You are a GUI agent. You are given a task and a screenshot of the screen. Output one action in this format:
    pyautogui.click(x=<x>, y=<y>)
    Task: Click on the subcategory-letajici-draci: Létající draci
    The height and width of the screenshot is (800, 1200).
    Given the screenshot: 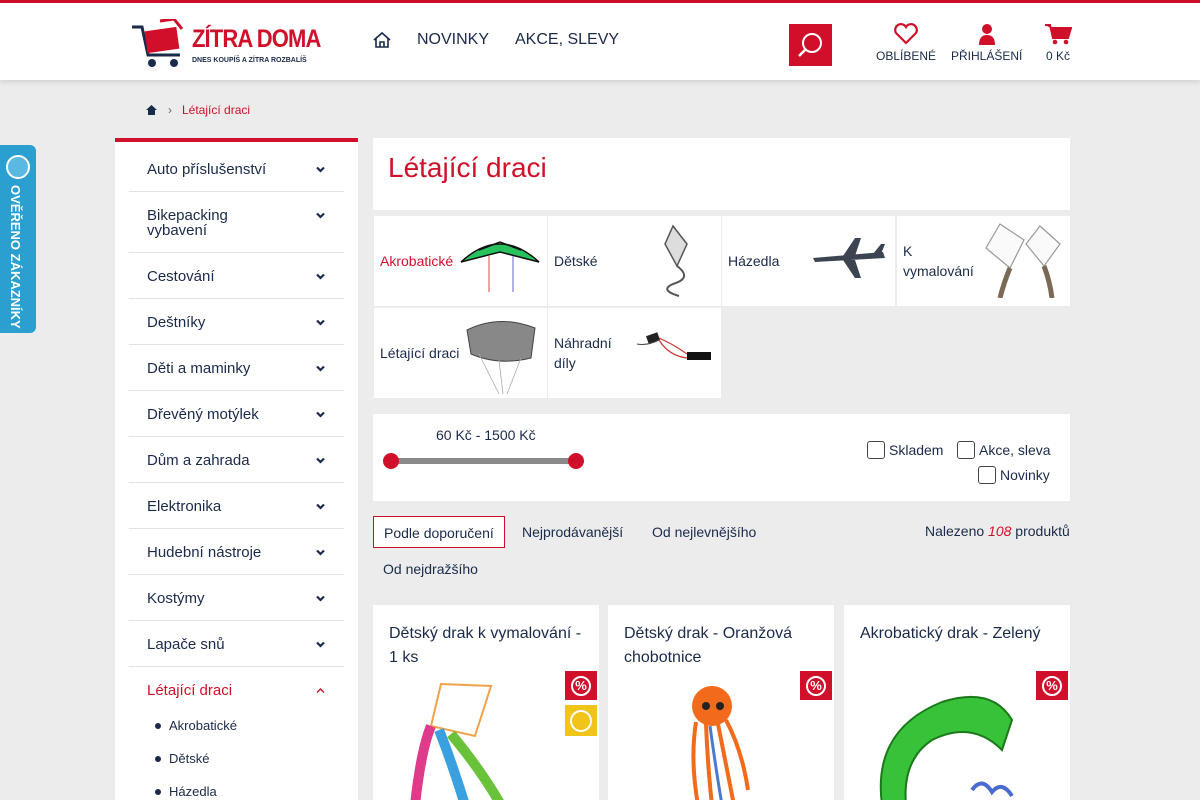 What is the action you would take?
    pyautogui.click(x=460, y=353)
    